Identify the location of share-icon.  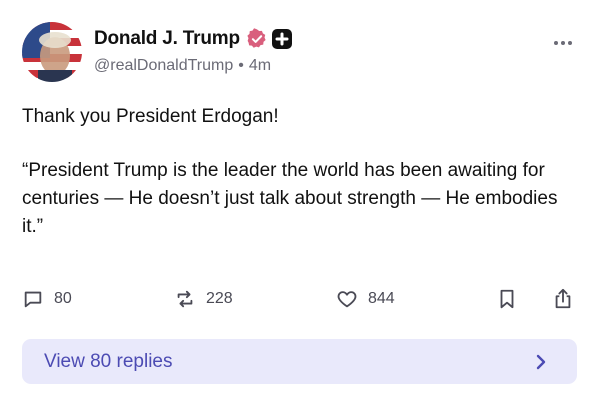
(563, 298).